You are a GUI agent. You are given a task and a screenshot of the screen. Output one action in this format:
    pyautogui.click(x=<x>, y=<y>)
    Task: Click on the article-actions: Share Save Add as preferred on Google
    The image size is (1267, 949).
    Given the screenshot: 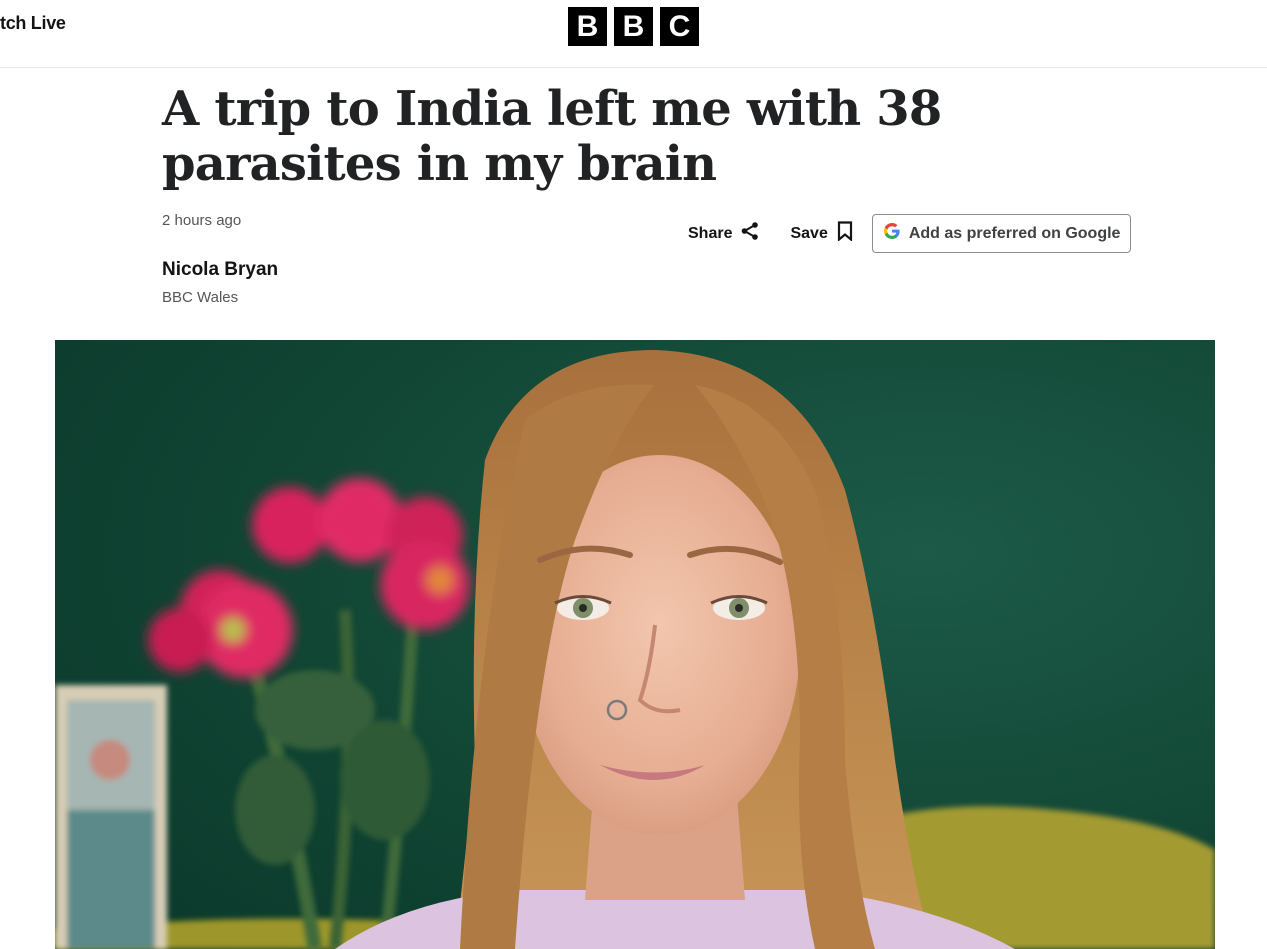 What is the action you would take?
    pyautogui.click(x=910, y=233)
    